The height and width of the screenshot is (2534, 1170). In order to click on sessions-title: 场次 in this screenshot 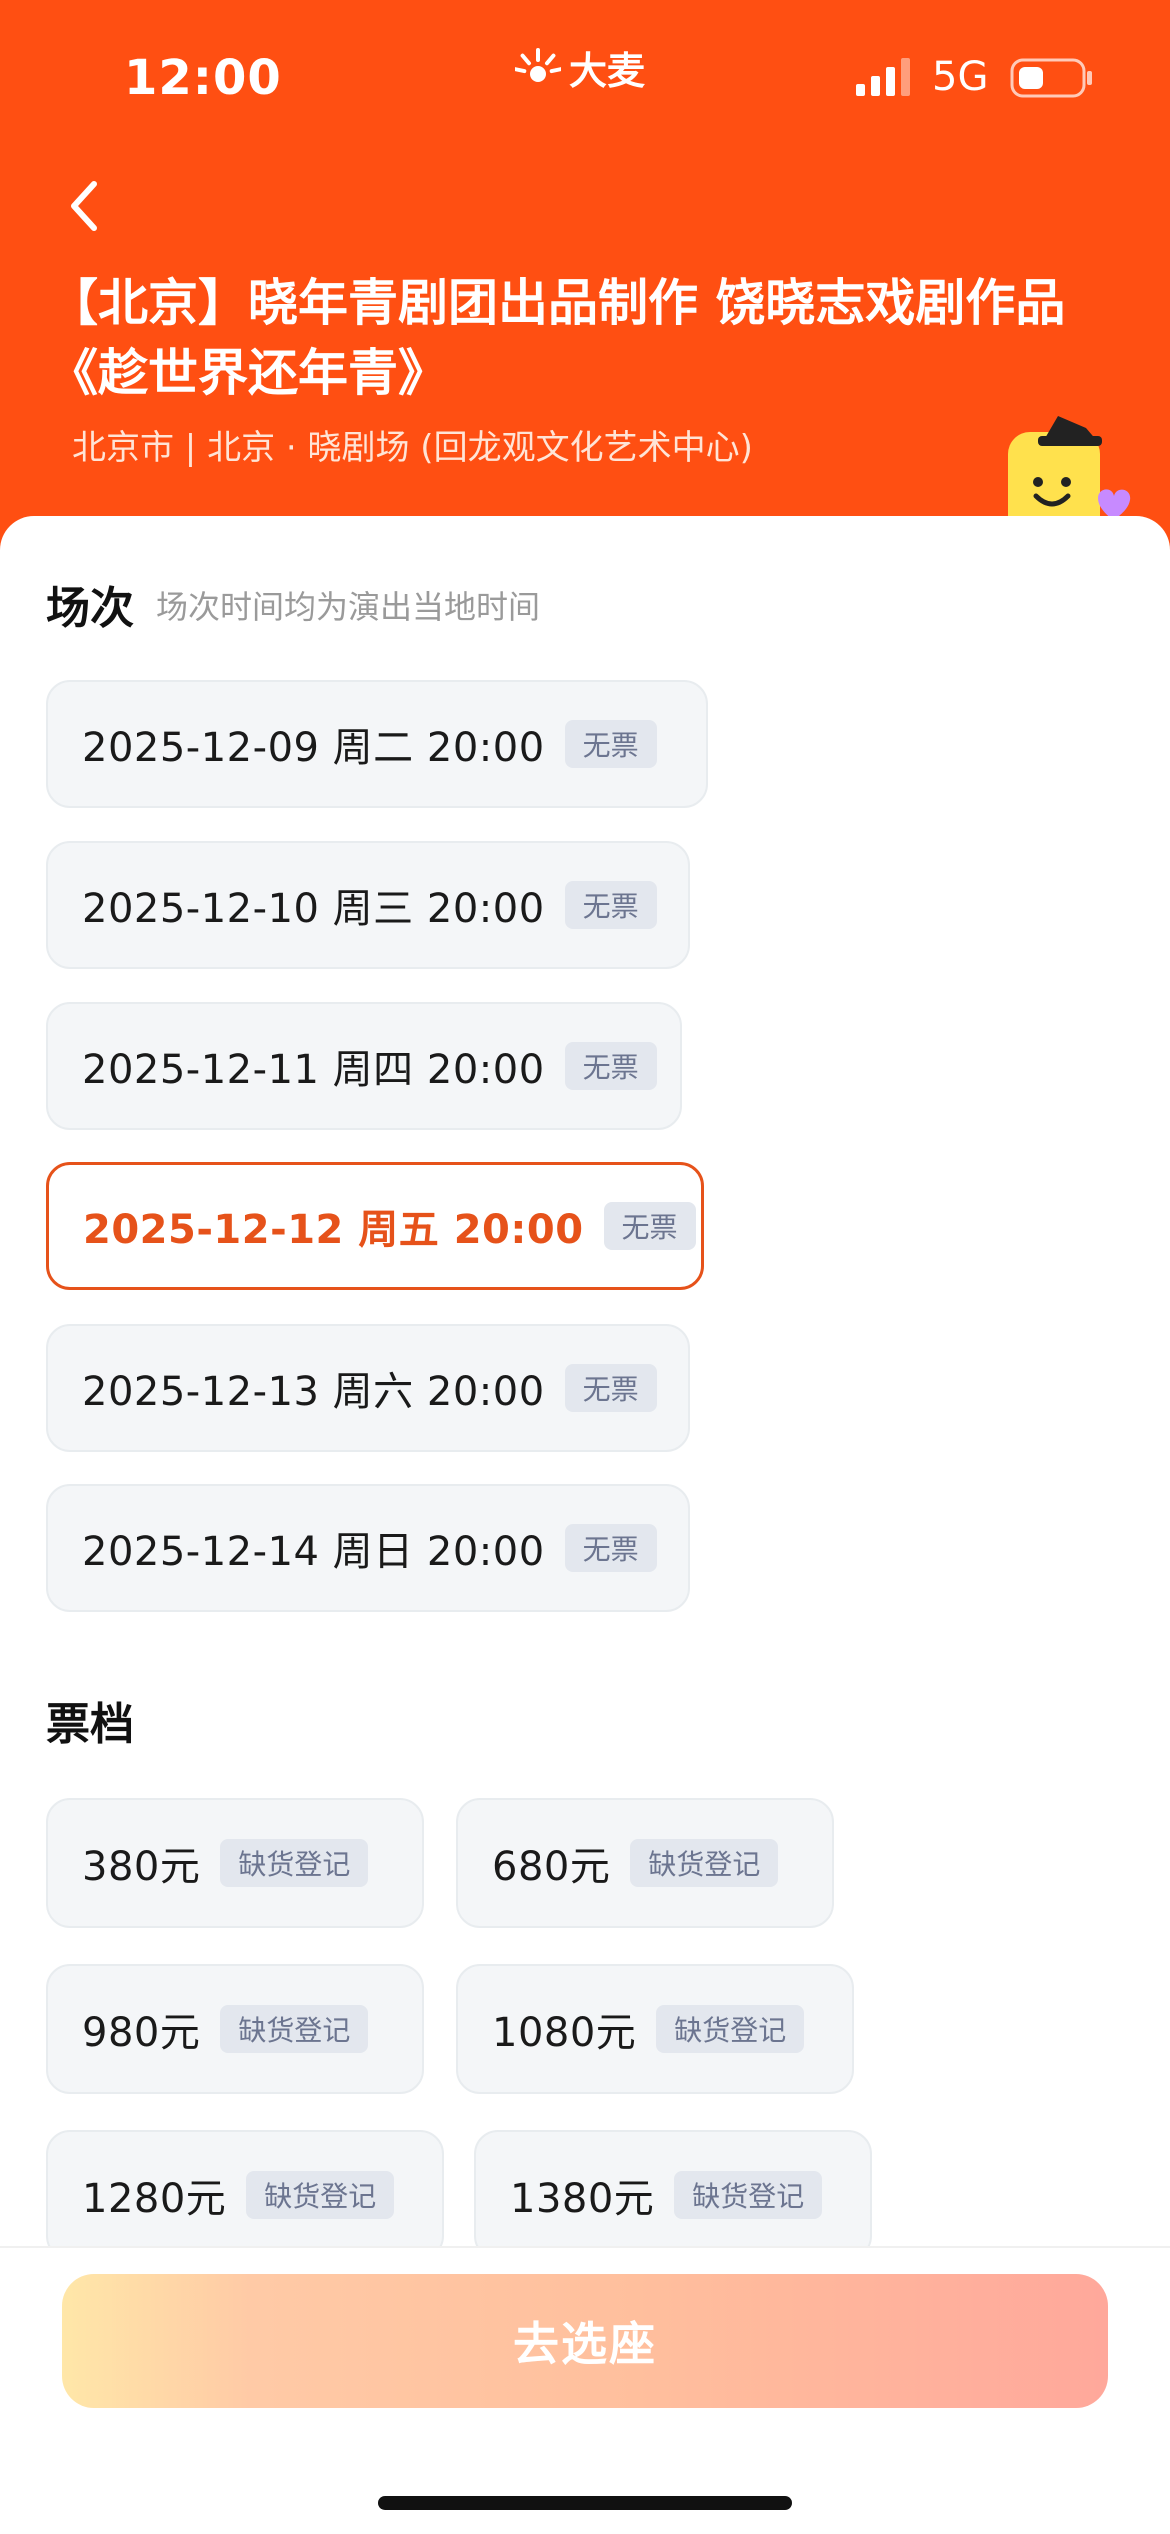, I will do `click(90, 608)`.